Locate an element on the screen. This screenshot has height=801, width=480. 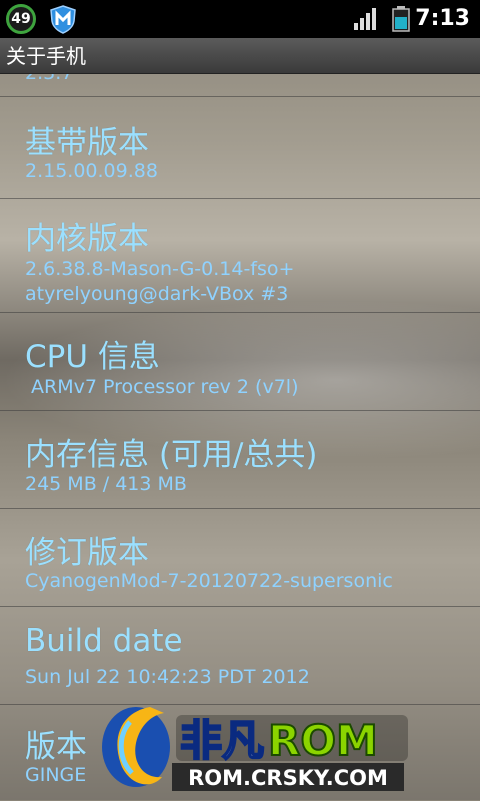
list-item-mod-version: 修订版本 CyanogenMod-7-20120722-supersonic is located at coordinates (240, 557).